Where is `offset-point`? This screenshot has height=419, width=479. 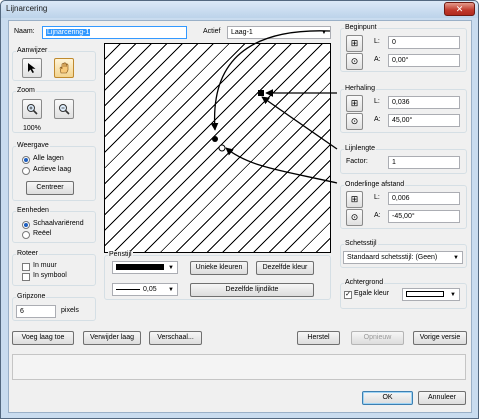
offset-point is located at coordinates (222, 148).